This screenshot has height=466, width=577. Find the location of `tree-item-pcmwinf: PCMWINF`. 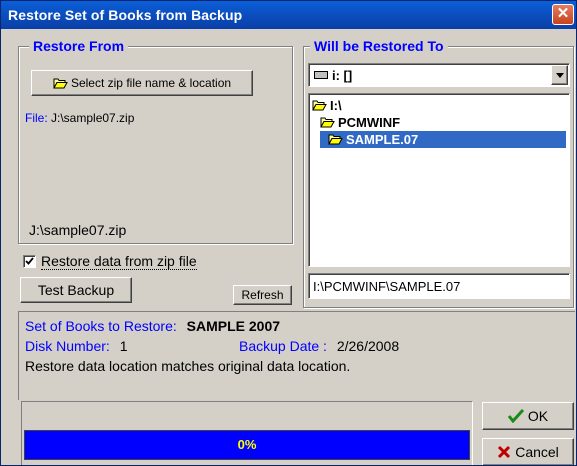

tree-item-pcmwinf: PCMWINF is located at coordinates (360, 122).